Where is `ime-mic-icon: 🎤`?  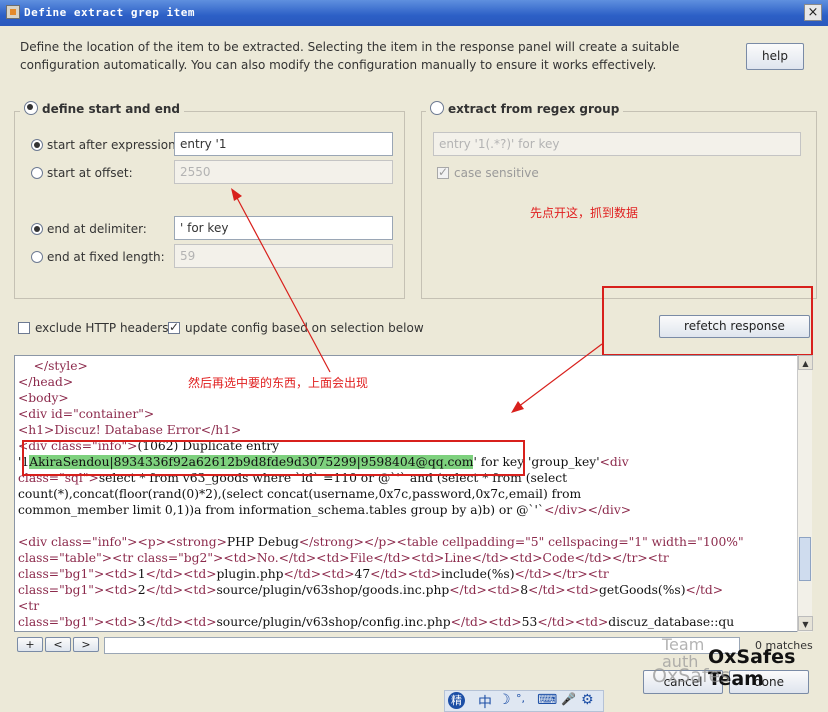 ime-mic-icon: 🎤 is located at coordinates (568, 699).